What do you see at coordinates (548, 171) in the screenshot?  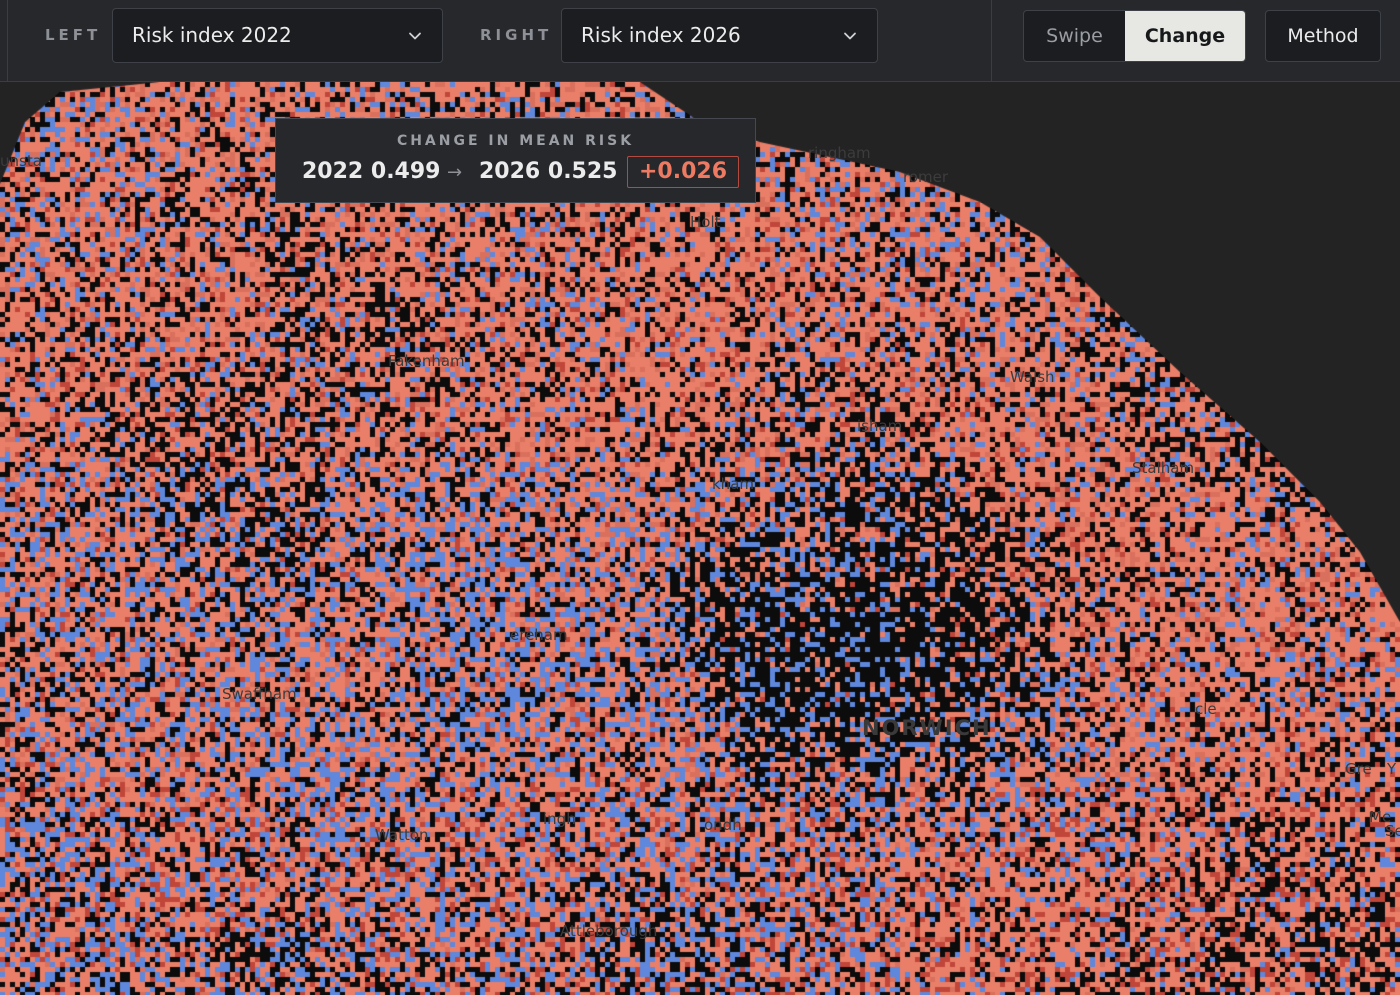 I see `right-mean-value: 2026 0.525` at bounding box center [548, 171].